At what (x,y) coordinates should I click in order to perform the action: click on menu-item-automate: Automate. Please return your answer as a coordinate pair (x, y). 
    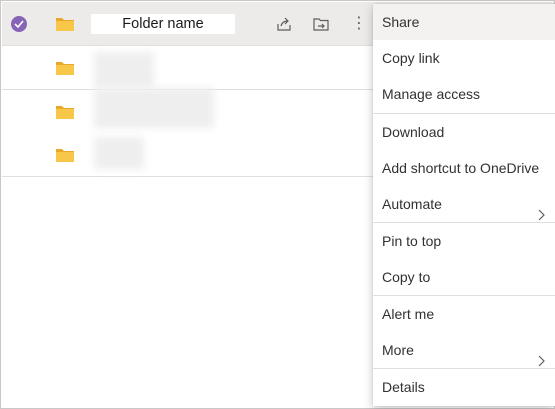
    Looking at the image, I should click on (464, 204).